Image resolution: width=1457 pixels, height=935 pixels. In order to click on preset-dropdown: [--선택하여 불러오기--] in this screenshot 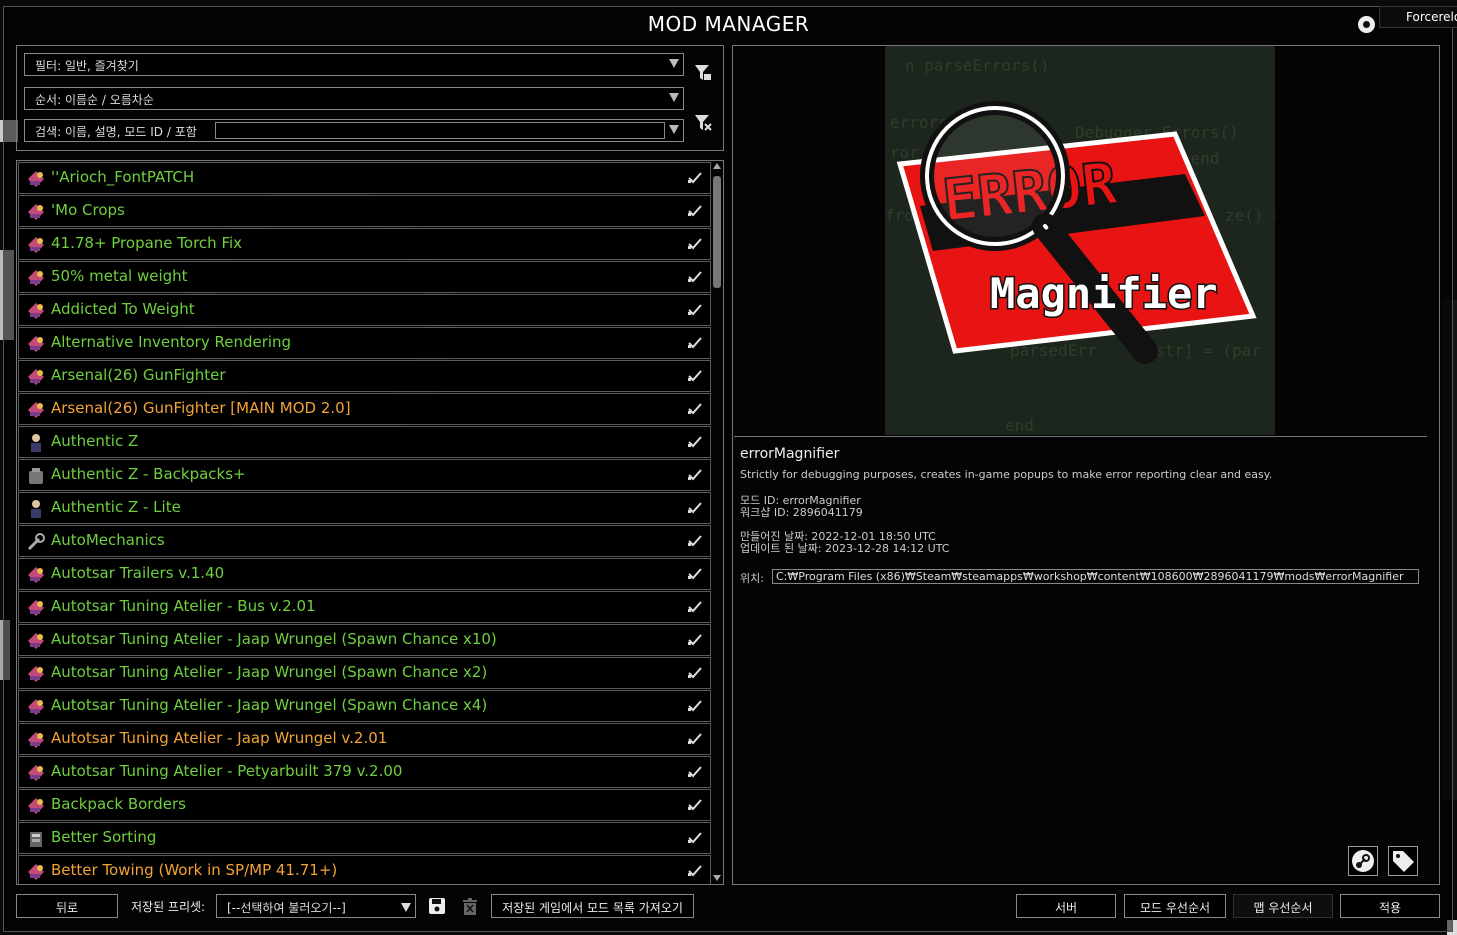, I will do `click(316, 906)`.